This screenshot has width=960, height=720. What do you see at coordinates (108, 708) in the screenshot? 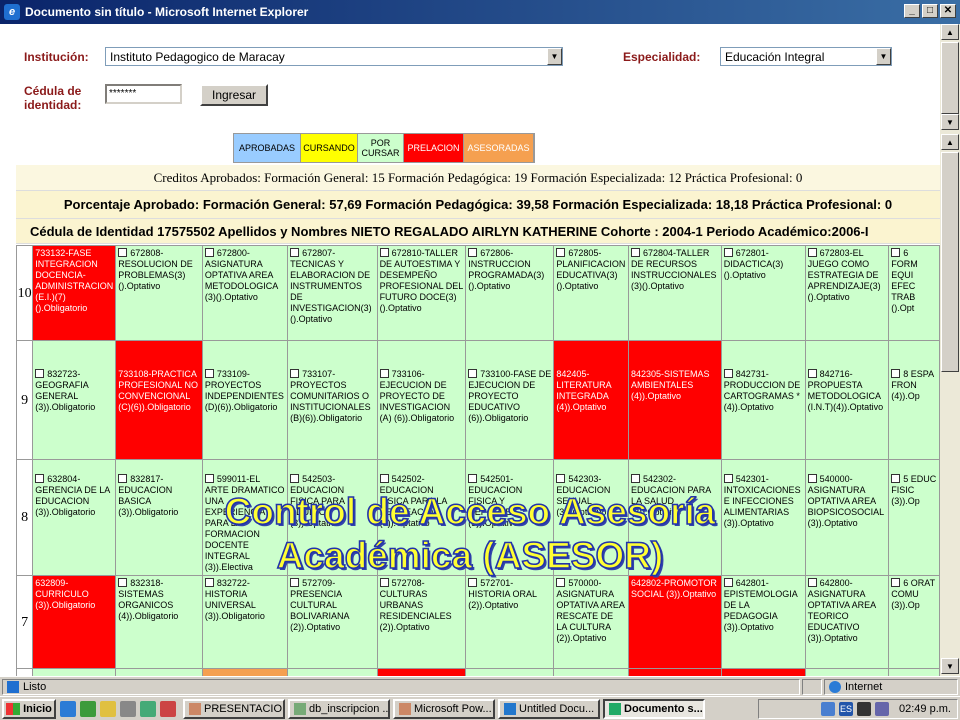
I see `desktop-quicklaunch-icon` at bounding box center [108, 708].